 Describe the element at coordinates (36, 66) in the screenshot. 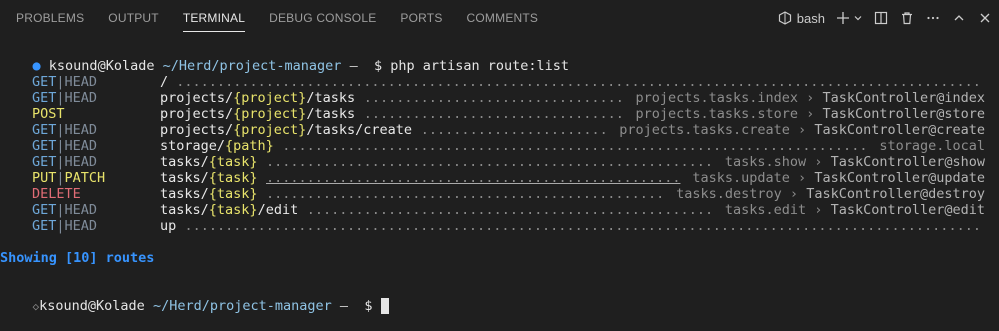

I see `prompt-indicator-icon: ●` at that location.